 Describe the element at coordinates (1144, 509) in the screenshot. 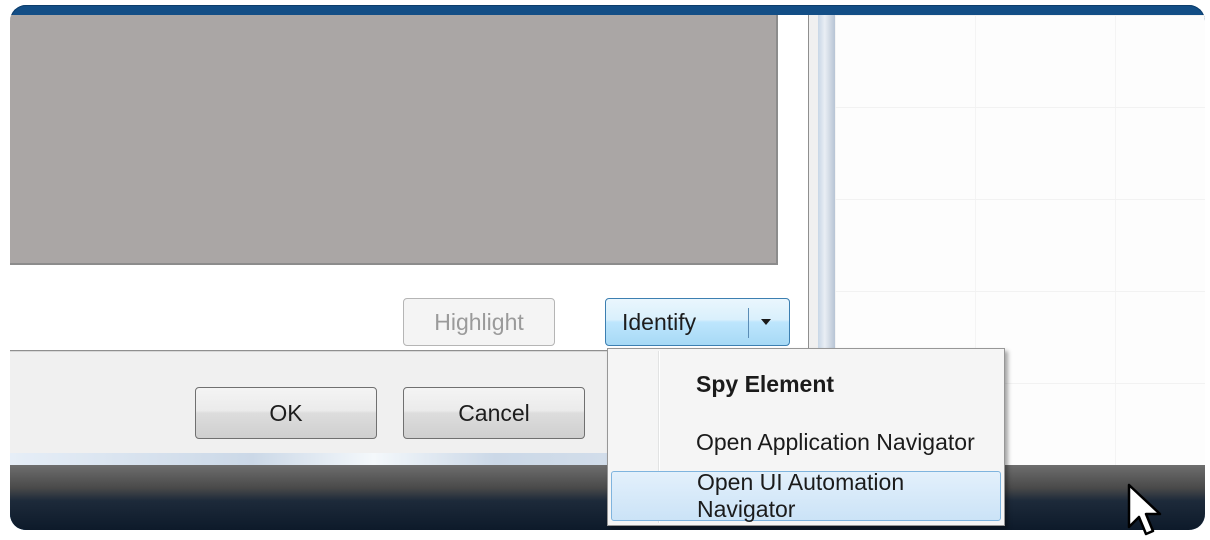

I see `mouse-pointer-icon` at that location.